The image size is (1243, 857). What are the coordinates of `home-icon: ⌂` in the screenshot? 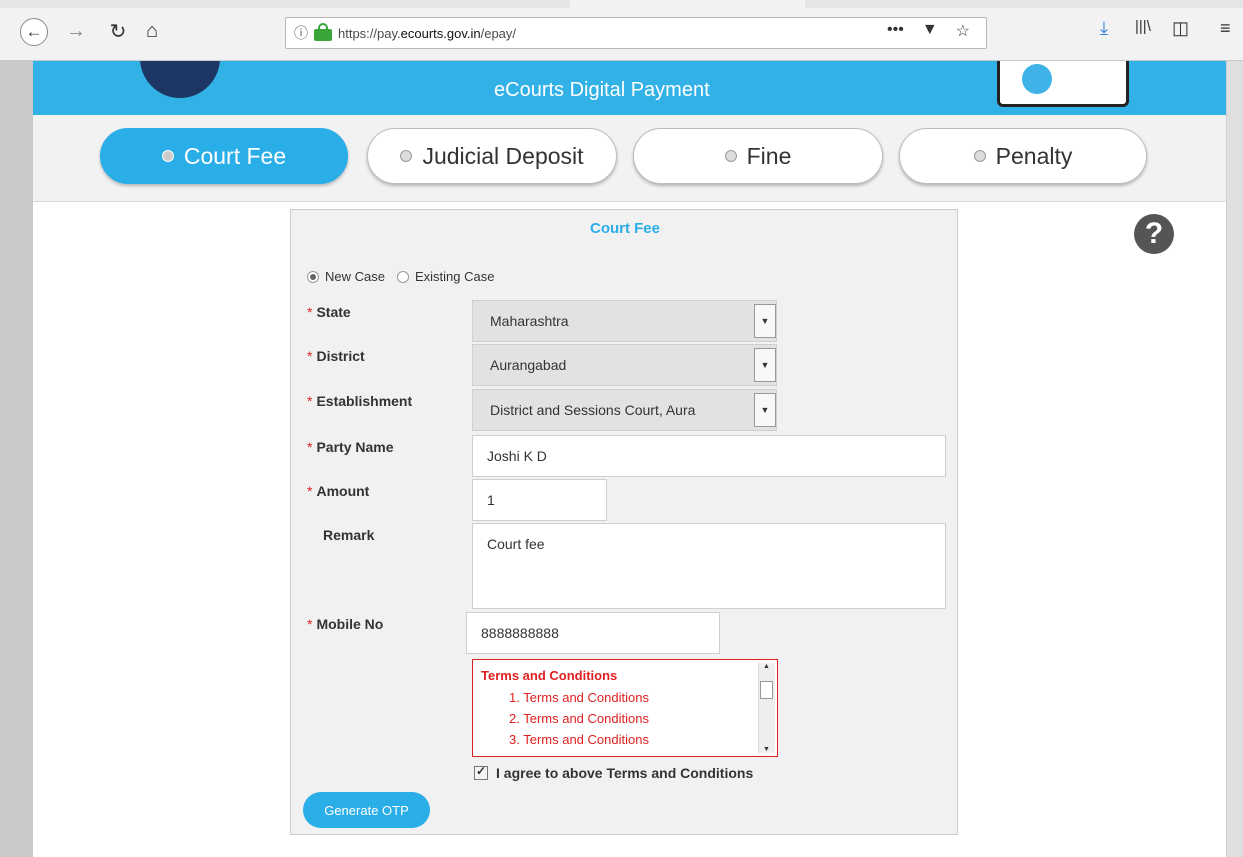 It's located at (152, 30).